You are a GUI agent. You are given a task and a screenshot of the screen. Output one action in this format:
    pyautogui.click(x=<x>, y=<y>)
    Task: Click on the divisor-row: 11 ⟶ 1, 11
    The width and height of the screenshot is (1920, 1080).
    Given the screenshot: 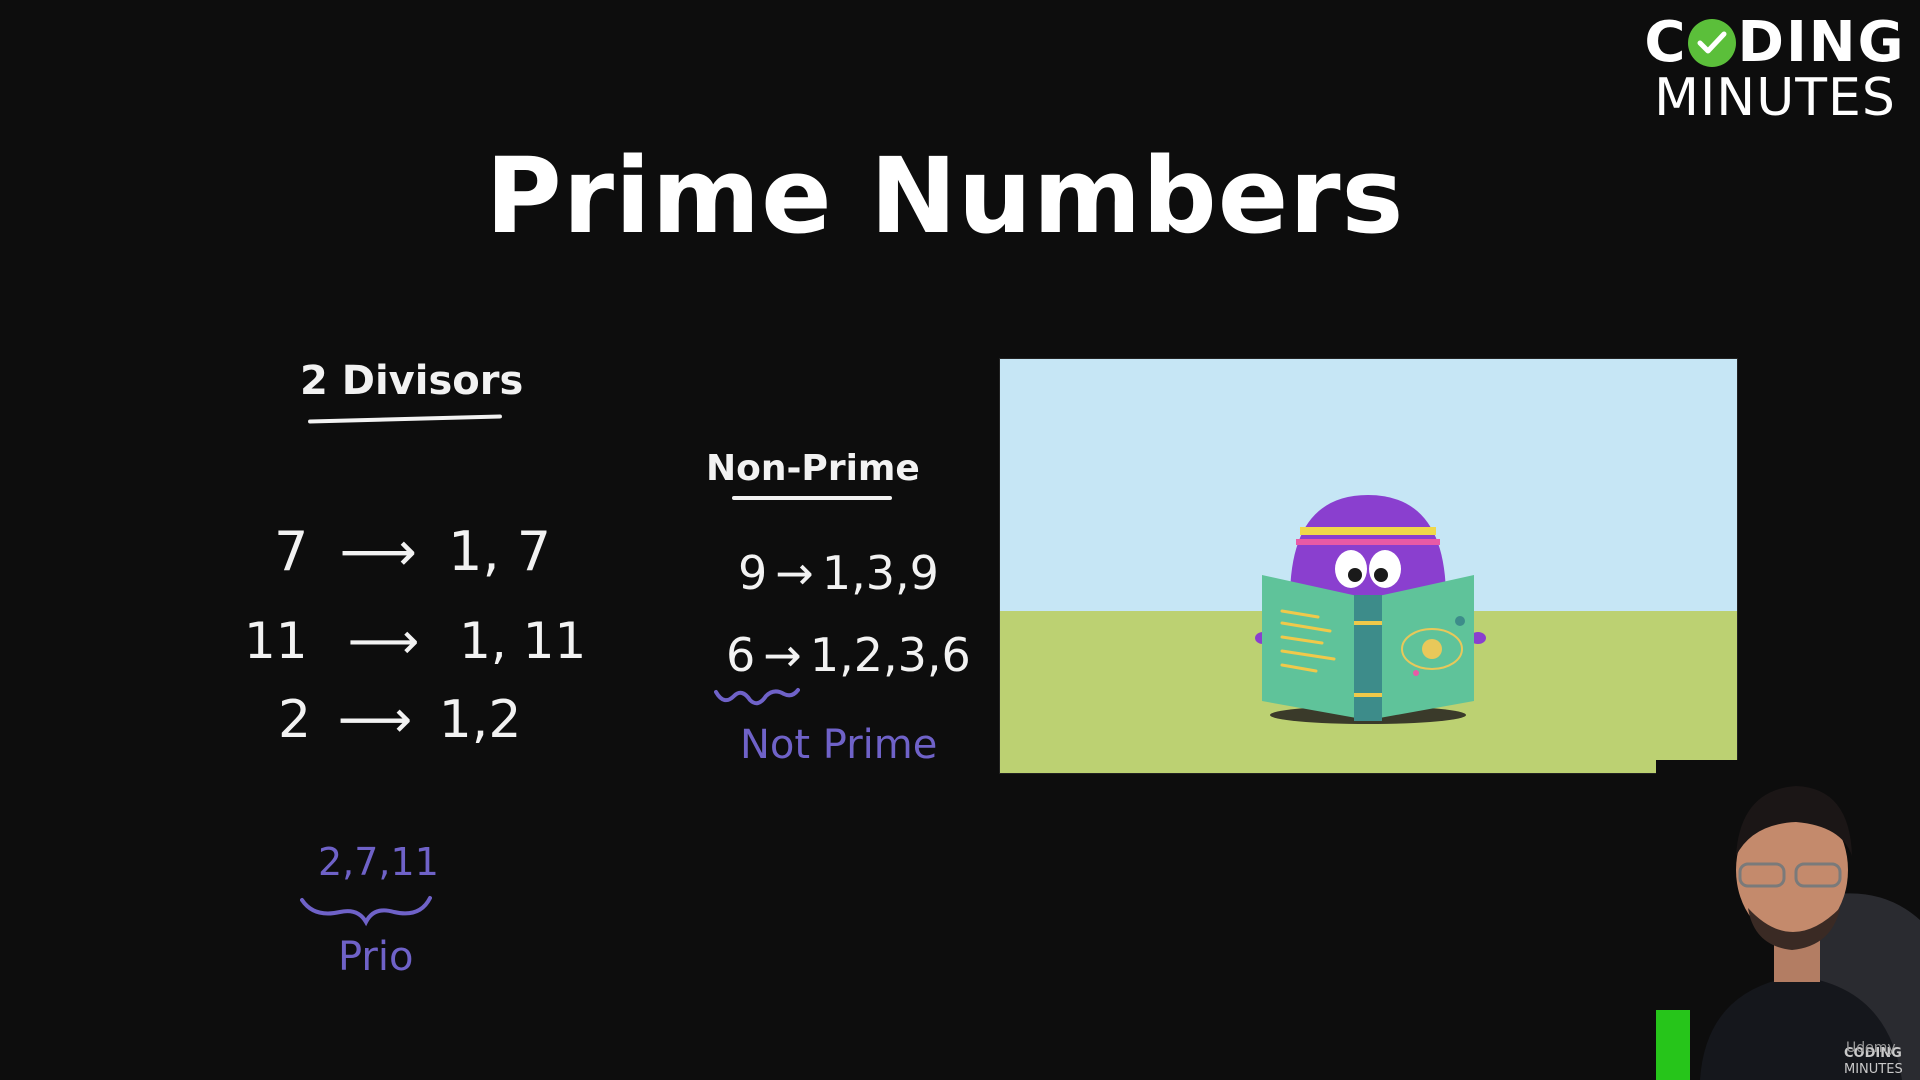 What is the action you would take?
    pyautogui.click(x=415, y=641)
    